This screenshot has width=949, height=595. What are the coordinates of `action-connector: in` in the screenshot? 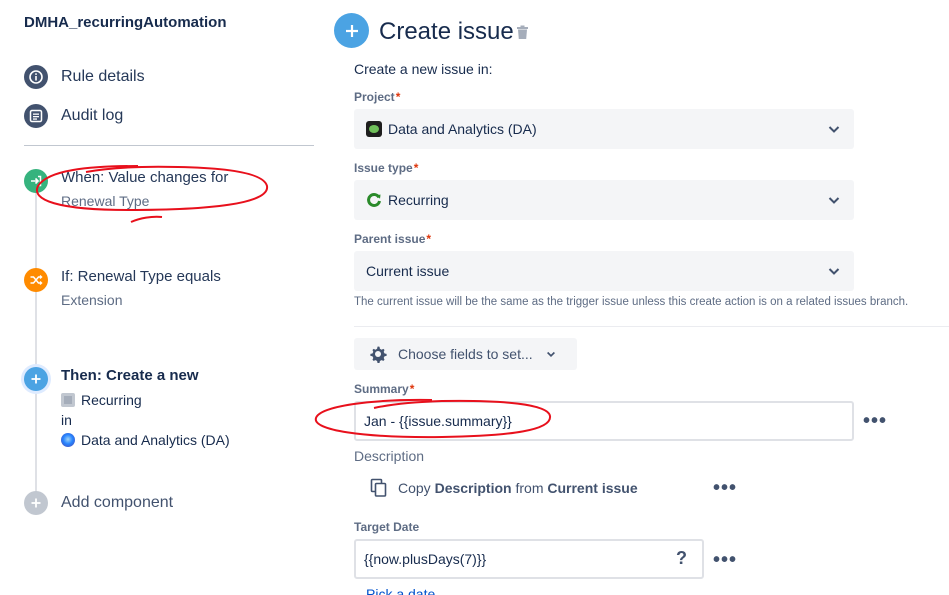 It's located at (66, 420).